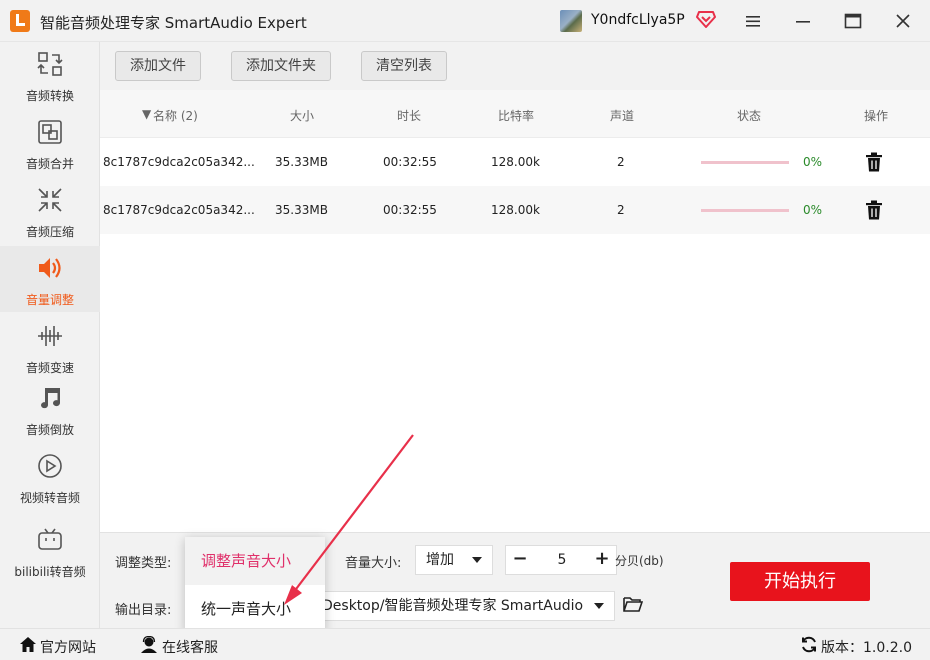 The width and height of the screenshot is (930, 660). I want to click on folder-icon, so click(633, 604).